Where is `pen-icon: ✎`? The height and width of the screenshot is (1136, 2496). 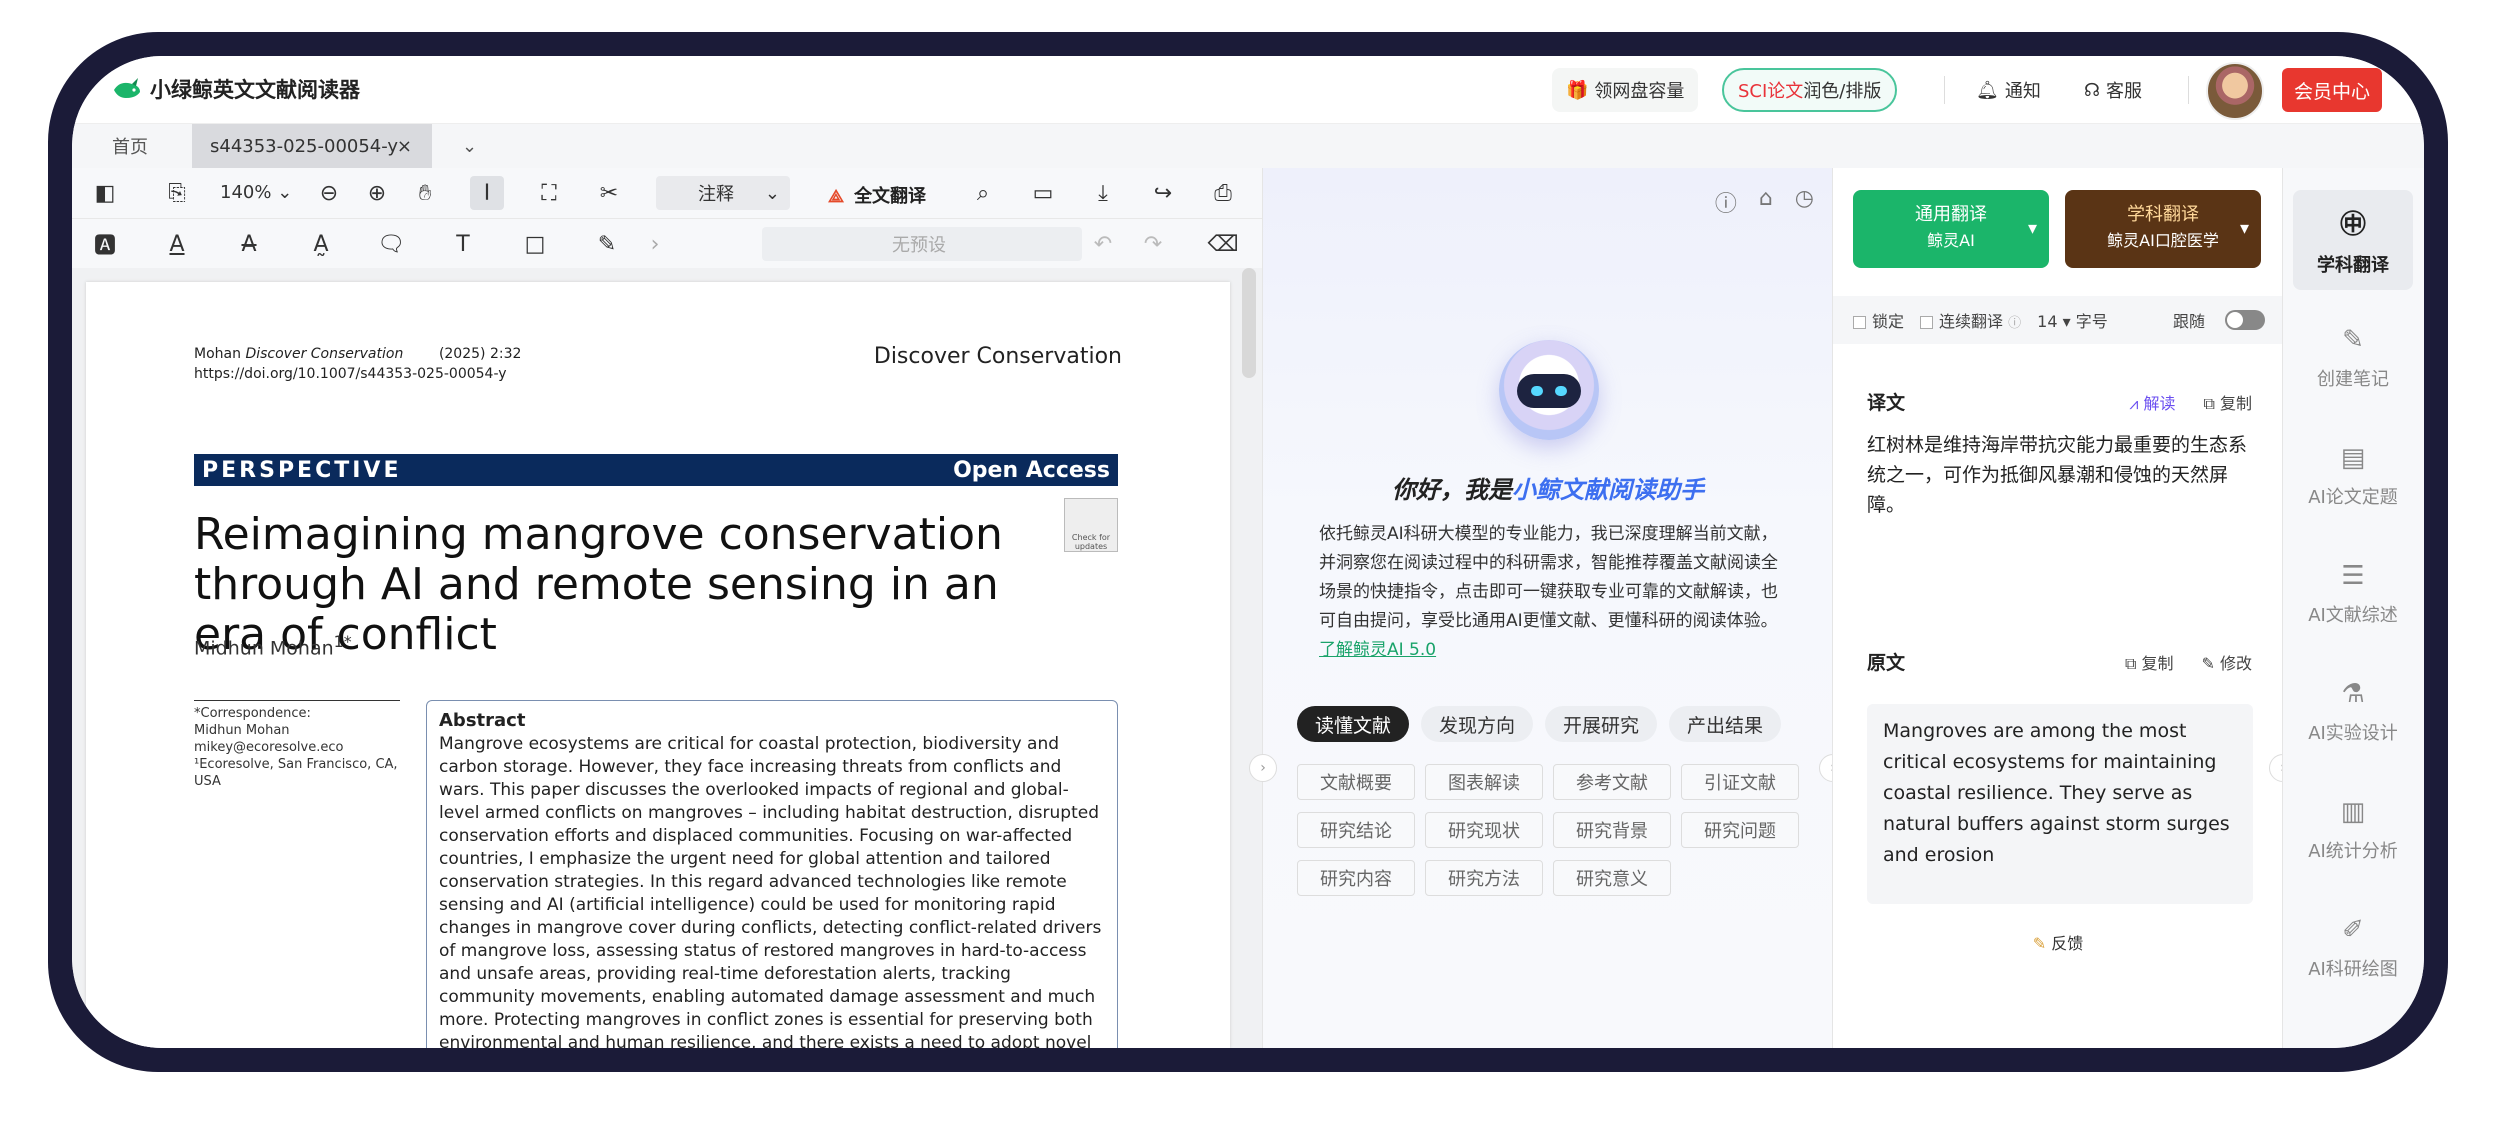 pen-icon: ✎ is located at coordinates (607, 244).